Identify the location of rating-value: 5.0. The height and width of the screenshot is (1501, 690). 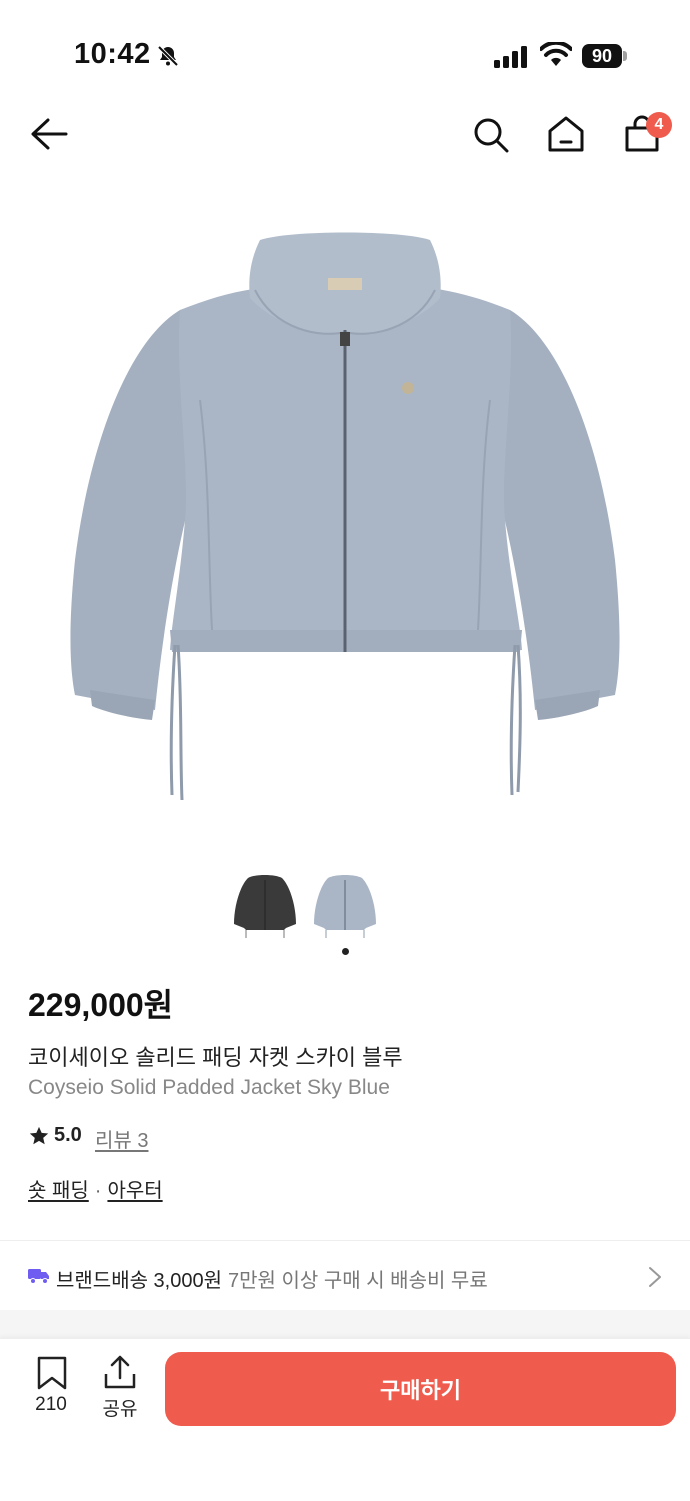
(68, 1135).